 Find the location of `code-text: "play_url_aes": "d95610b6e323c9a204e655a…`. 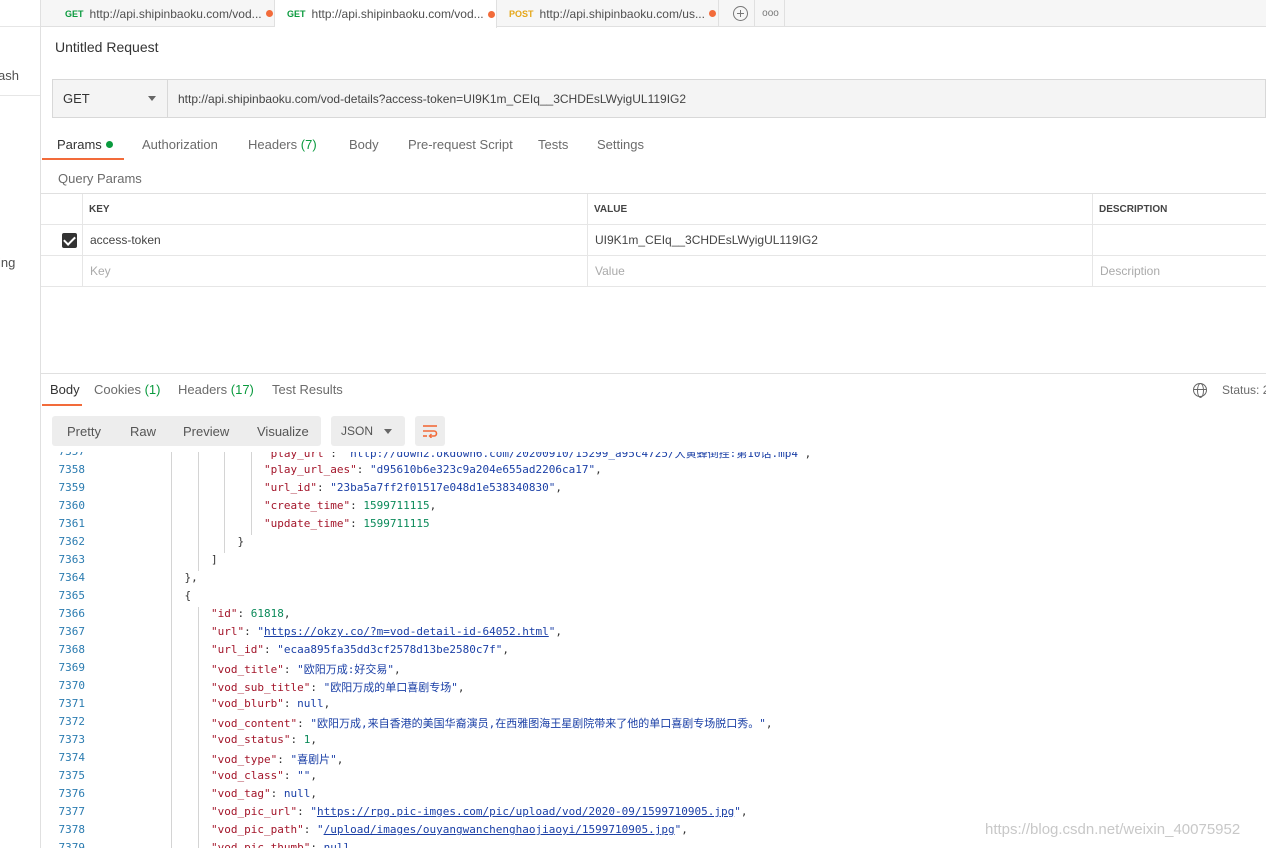

code-text: "play_url_aes": "d95610b6e323c9a204e655a… is located at coordinates (433, 469).